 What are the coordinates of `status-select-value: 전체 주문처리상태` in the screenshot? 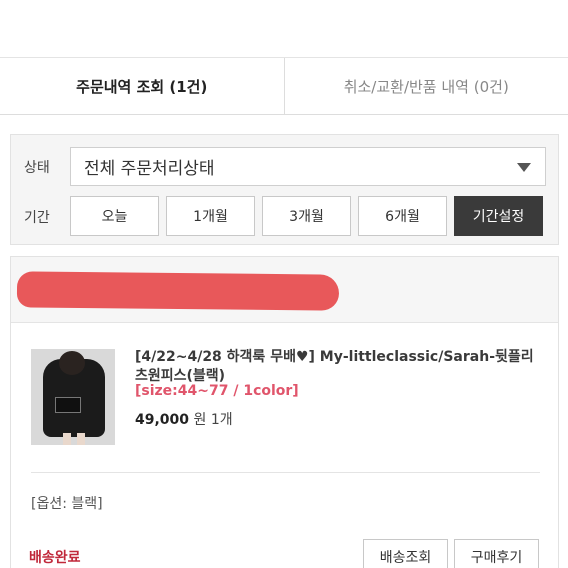 It's located at (149, 169).